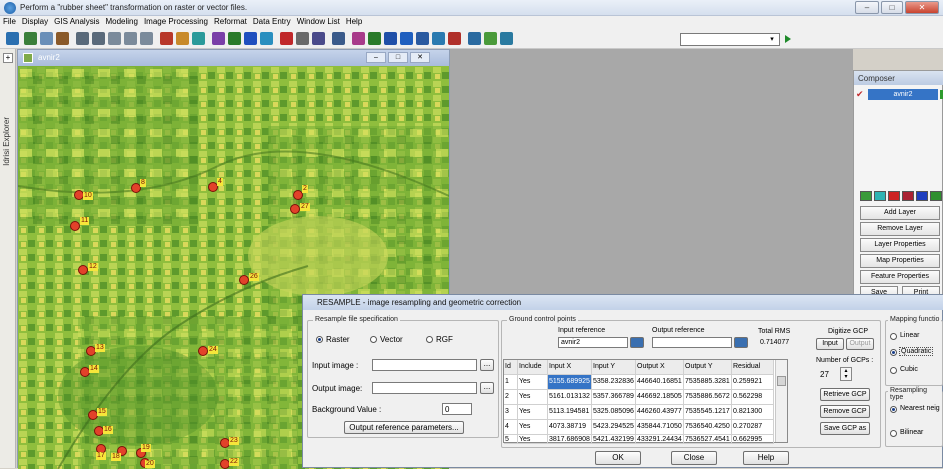 Image resolution: width=943 pixels, height=469 pixels. What do you see at coordinates (198, 38) in the screenshot?
I see `save-digitized-icon` at bounding box center [198, 38].